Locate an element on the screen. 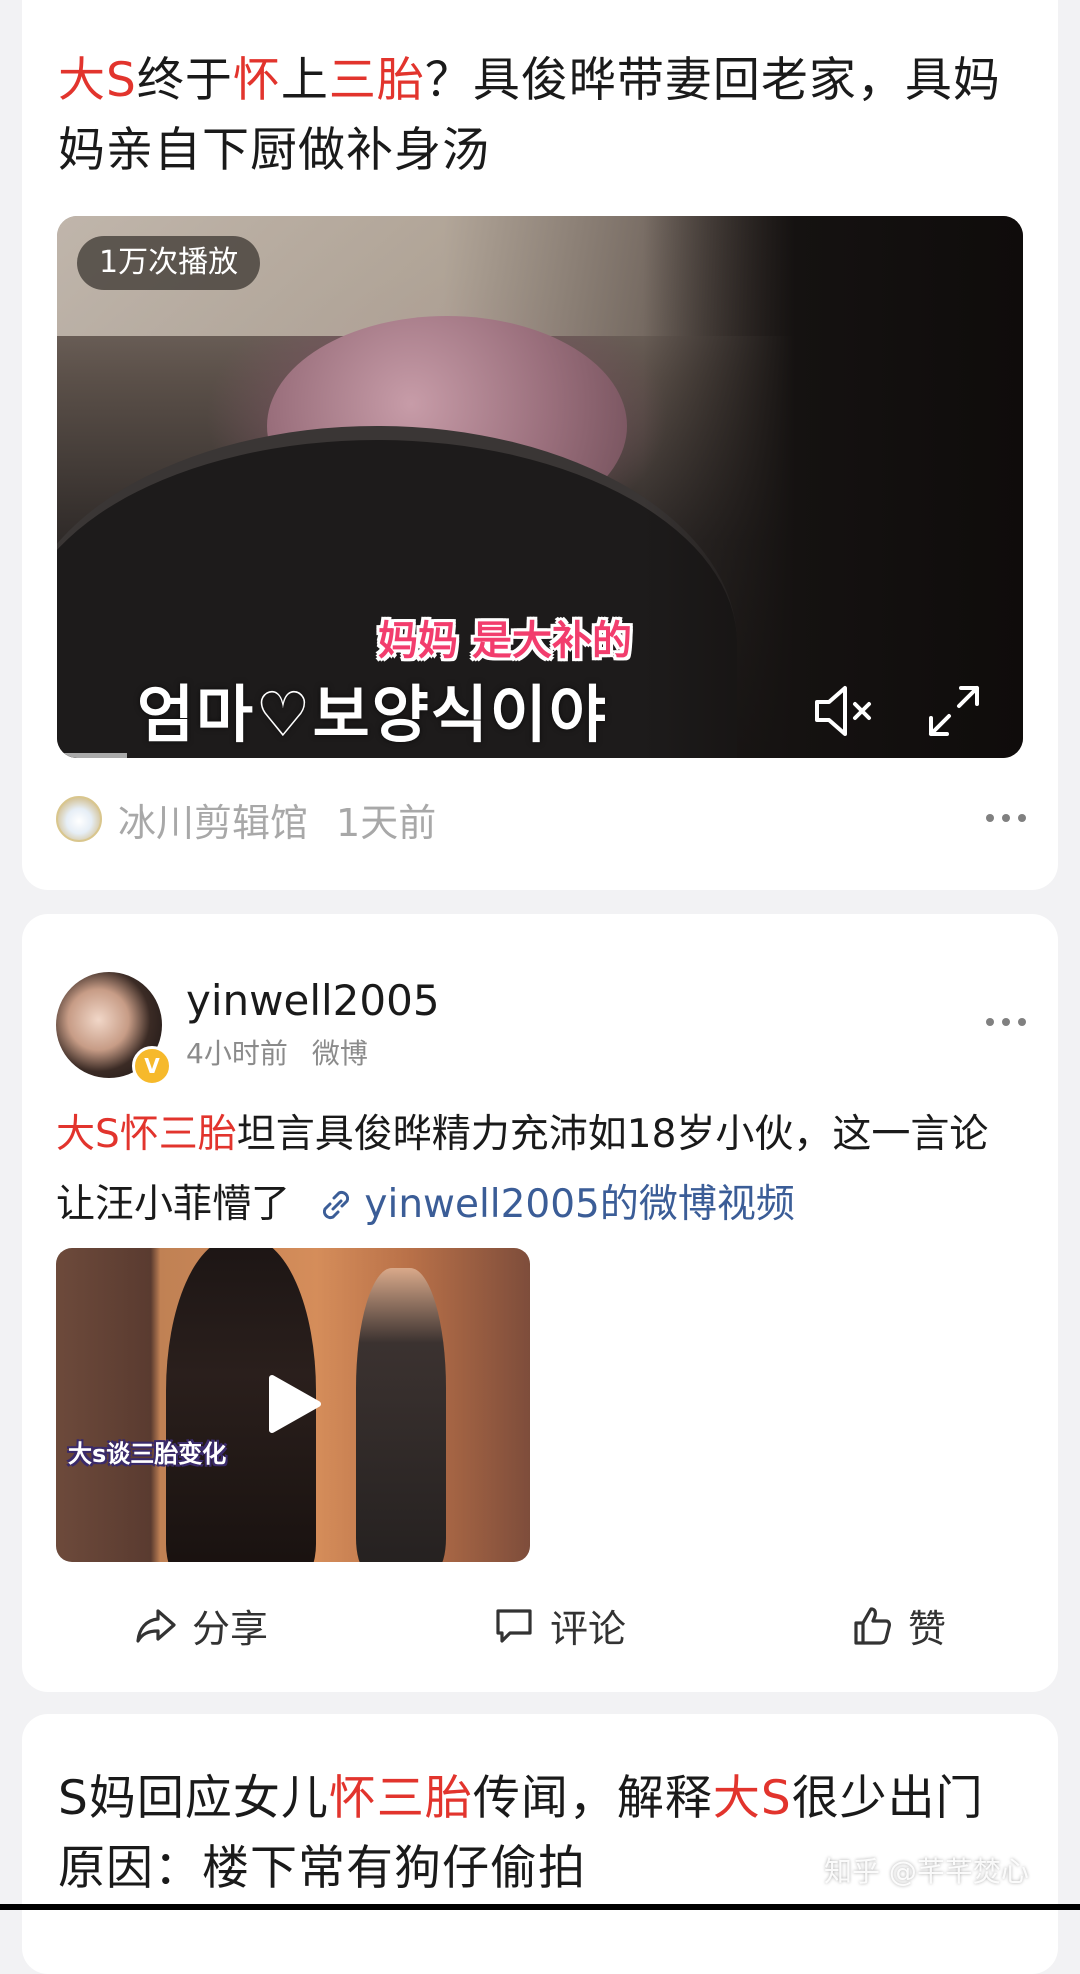  comment-button: 评论 is located at coordinates (559, 1625).